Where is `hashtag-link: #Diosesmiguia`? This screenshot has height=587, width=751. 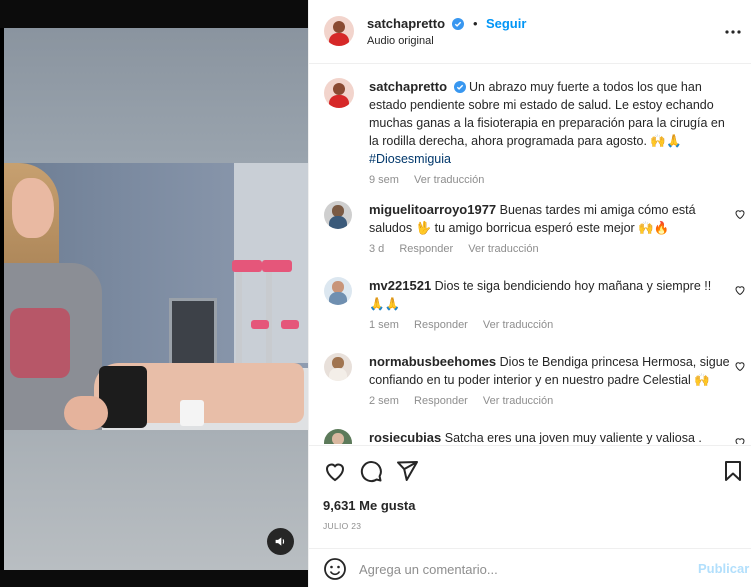
hashtag-link: #Diosesmiguia is located at coordinates (556, 159).